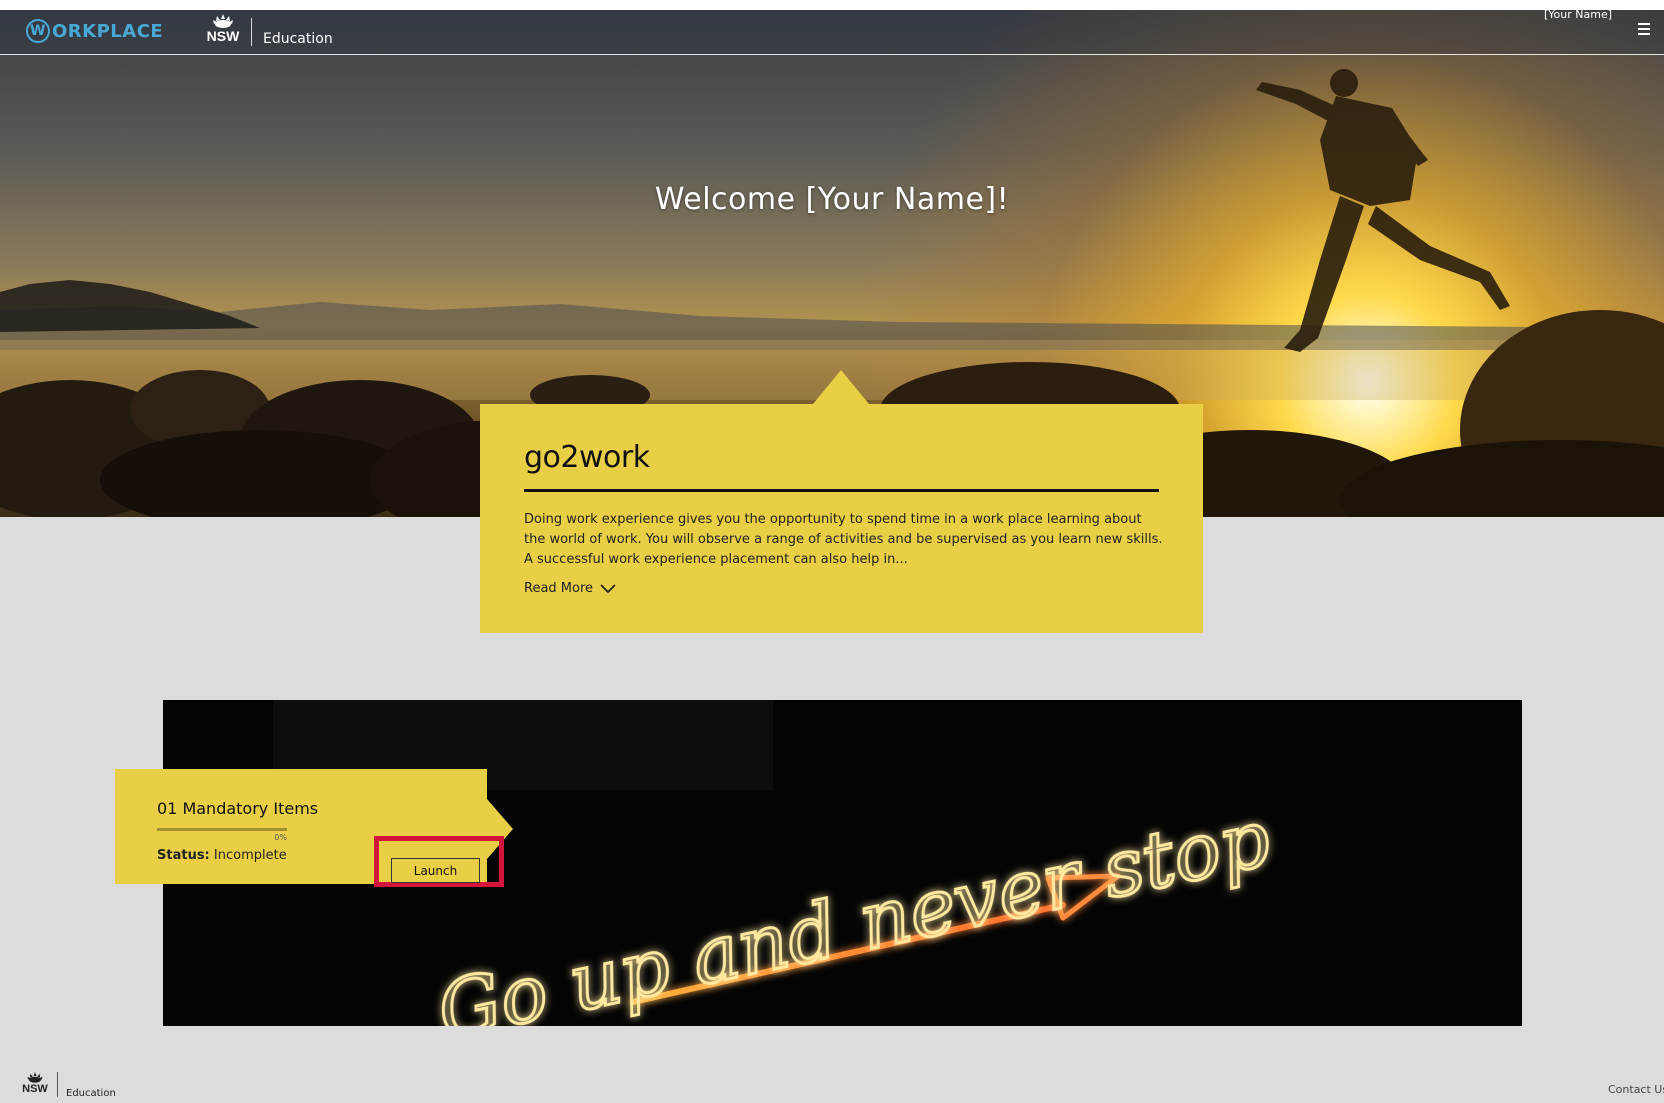 Image resolution: width=1664 pixels, height=1103 pixels. I want to click on module-title: 01 Mandatory Items, so click(238, 808).